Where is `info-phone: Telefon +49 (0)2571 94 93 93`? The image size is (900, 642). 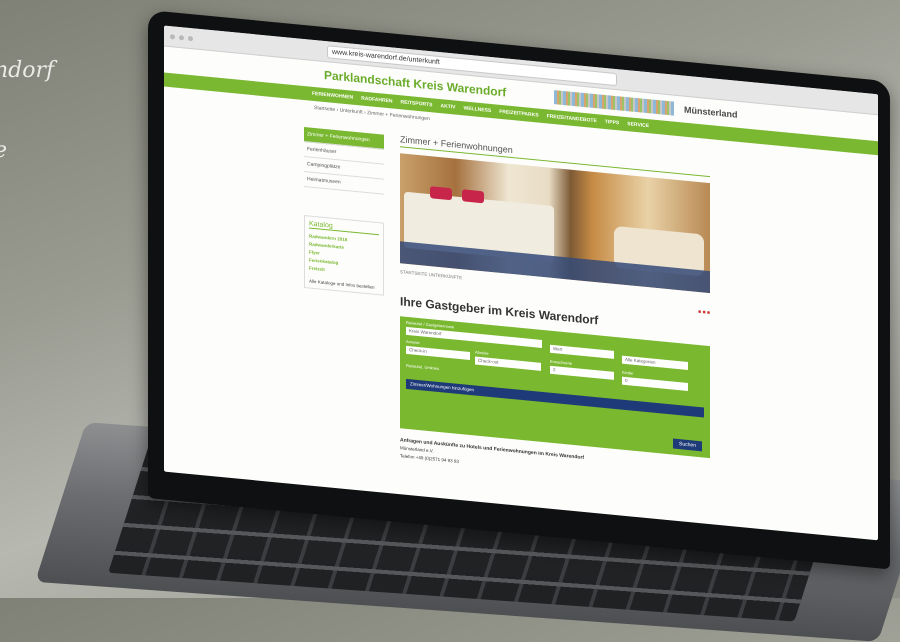
info-phone: Telefon +49 (0)2571 94 93 93 is located at coordinates (429, 458).